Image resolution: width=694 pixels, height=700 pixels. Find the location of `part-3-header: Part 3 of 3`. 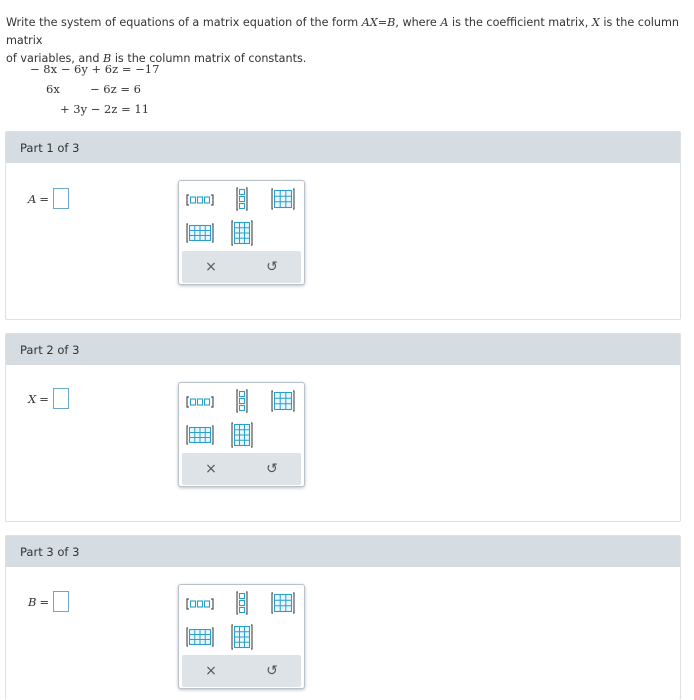

part-3-header: Part 3 of 3 is located at coordinates (343, 551).